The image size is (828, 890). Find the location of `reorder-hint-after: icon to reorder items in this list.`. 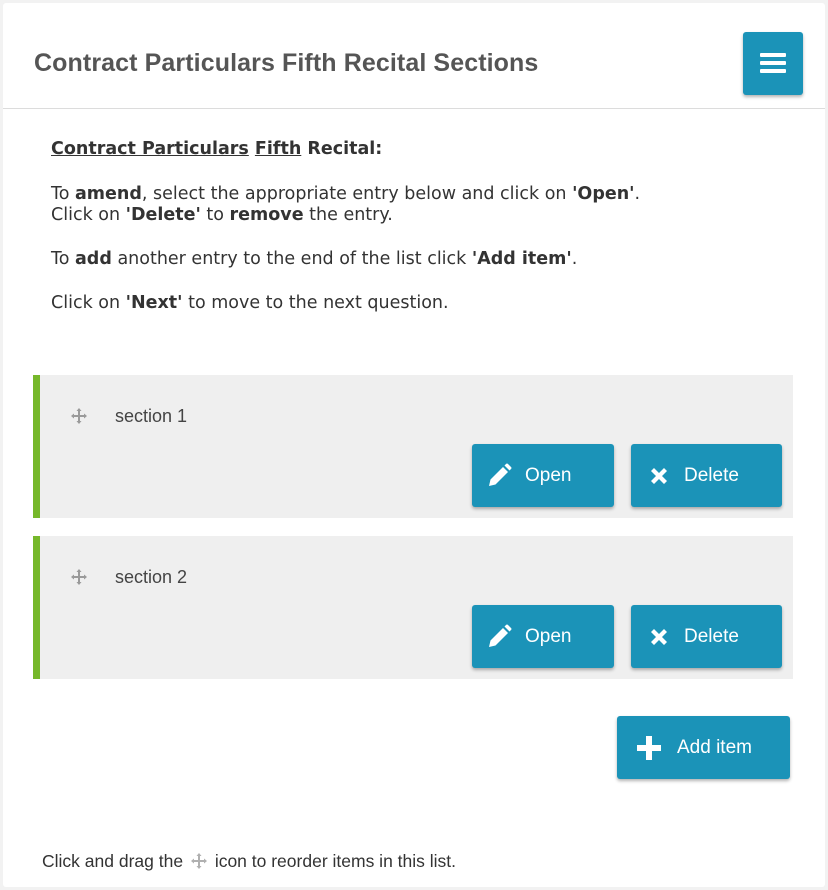

reorder-hint-after: icon to reorder items in this list. is located at coordinates (335, 861).